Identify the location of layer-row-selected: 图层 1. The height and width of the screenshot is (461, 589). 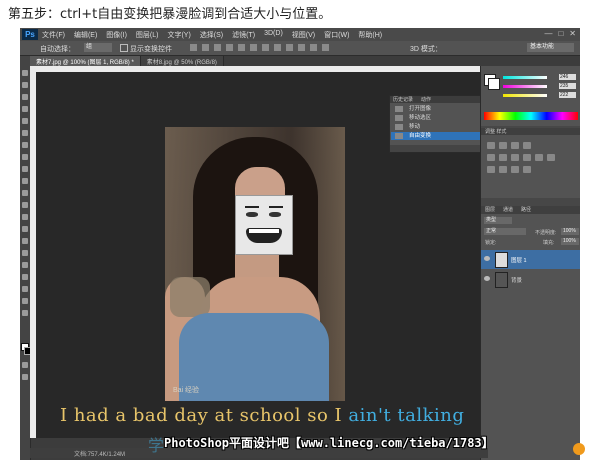
(530, 259).